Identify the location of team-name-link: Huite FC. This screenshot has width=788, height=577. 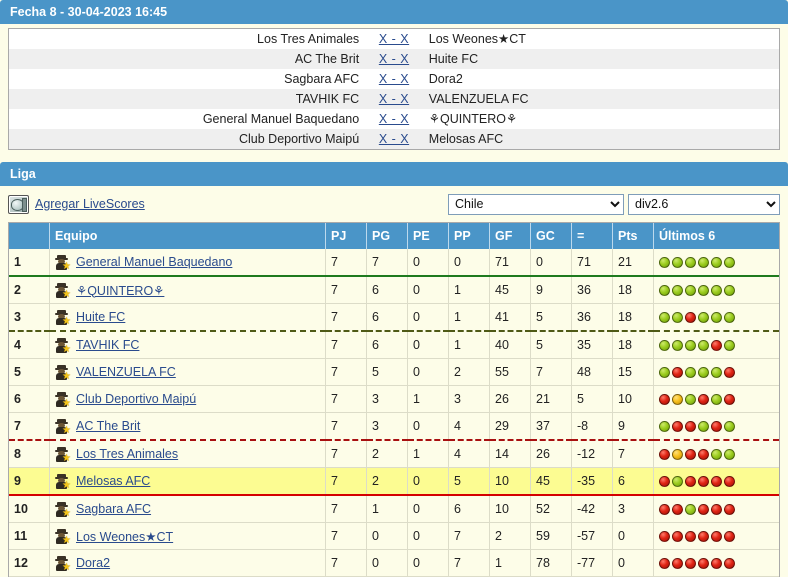
(100, 317).